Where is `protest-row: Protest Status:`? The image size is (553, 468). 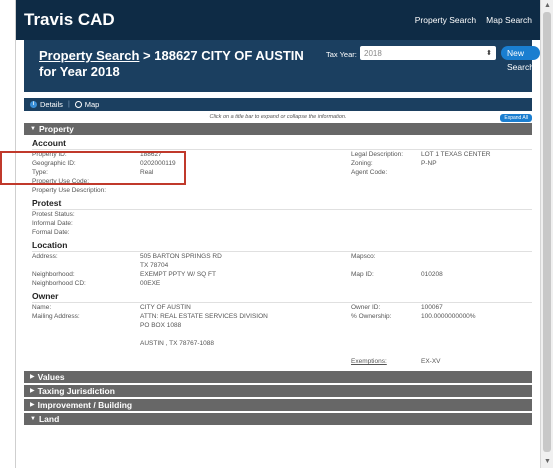
protest-row: Protest Status: is located at coordinates (286, 214).